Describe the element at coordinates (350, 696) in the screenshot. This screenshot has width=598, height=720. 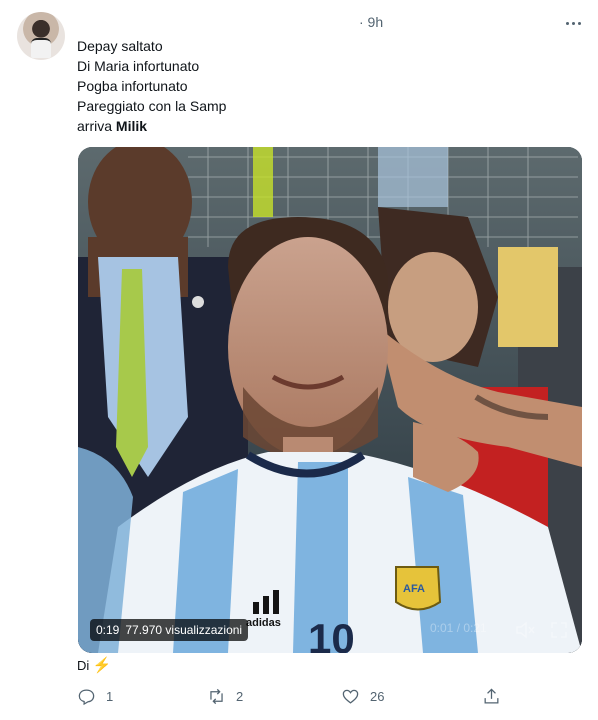
I see `heart-icon` at that location.